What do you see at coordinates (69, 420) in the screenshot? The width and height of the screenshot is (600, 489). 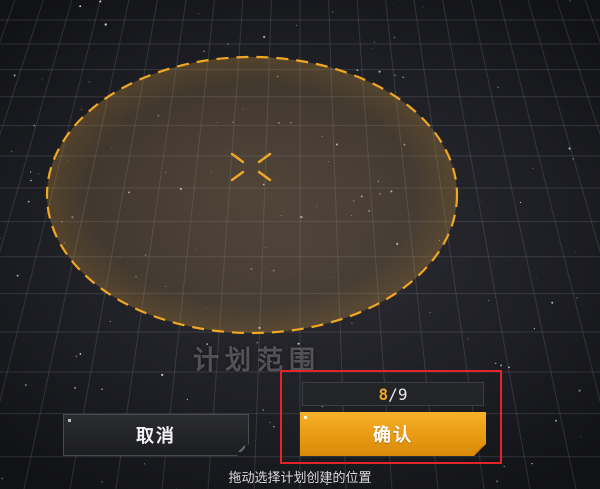 I see `button-corner-dot-icon` at bounding box center [69, 420].